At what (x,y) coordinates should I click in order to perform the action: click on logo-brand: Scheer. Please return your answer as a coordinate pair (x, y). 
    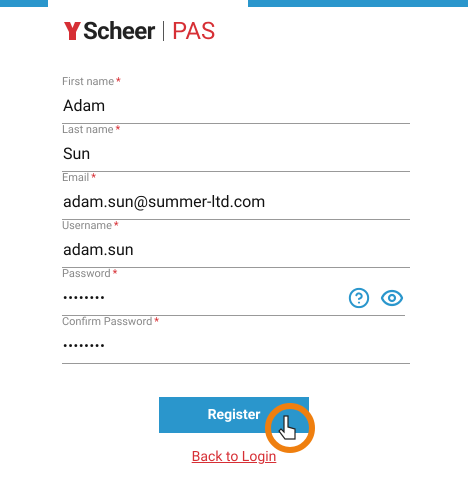
    Looking at the image, I should click on (119, 31).